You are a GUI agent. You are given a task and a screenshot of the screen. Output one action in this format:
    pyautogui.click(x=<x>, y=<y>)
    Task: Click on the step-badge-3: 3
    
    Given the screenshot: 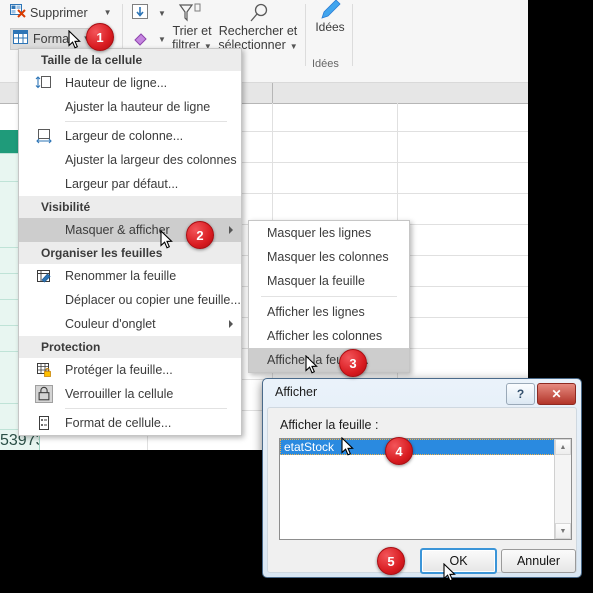 What is the action you would take?
    pyautogui.click(x=353, y=363)
    